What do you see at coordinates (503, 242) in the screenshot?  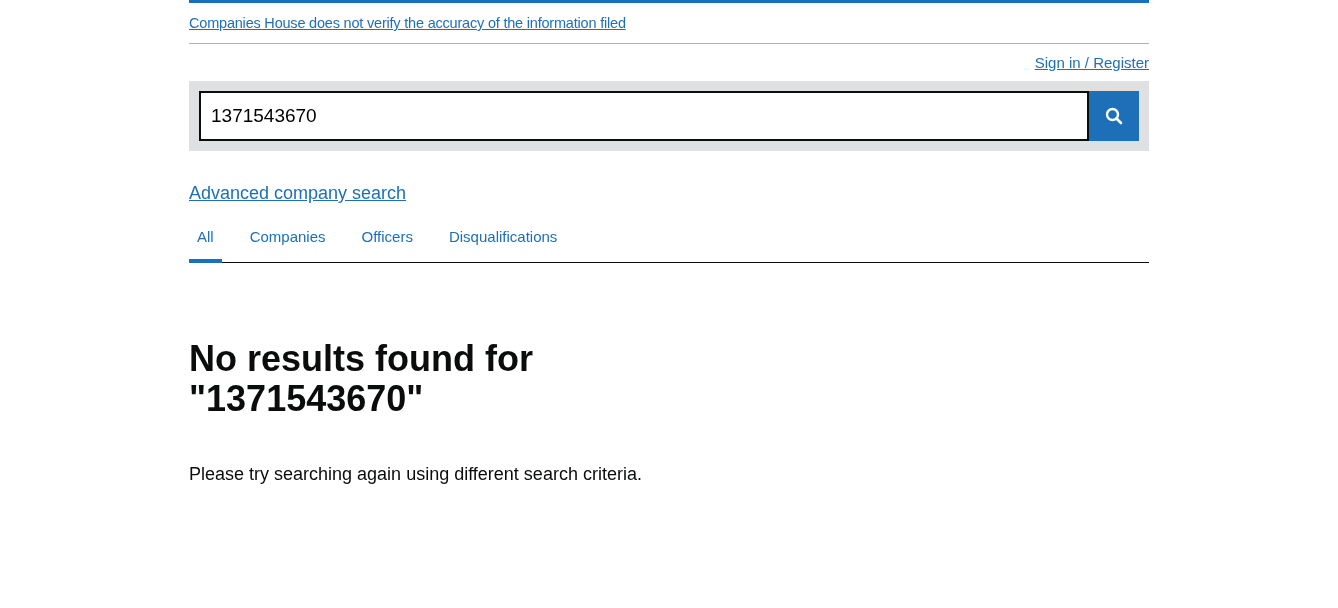 I see `tab: Disqualifications` at bounding box center [503, 242].